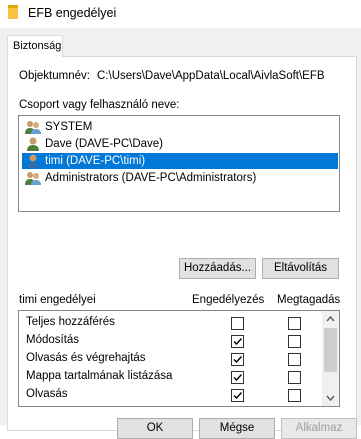  What do you see at coordinates (180, 144) in the screenshot?
I see `list-item-dave: Dave (DAVE-PC\Dave)` at bounding box center [180, 144].